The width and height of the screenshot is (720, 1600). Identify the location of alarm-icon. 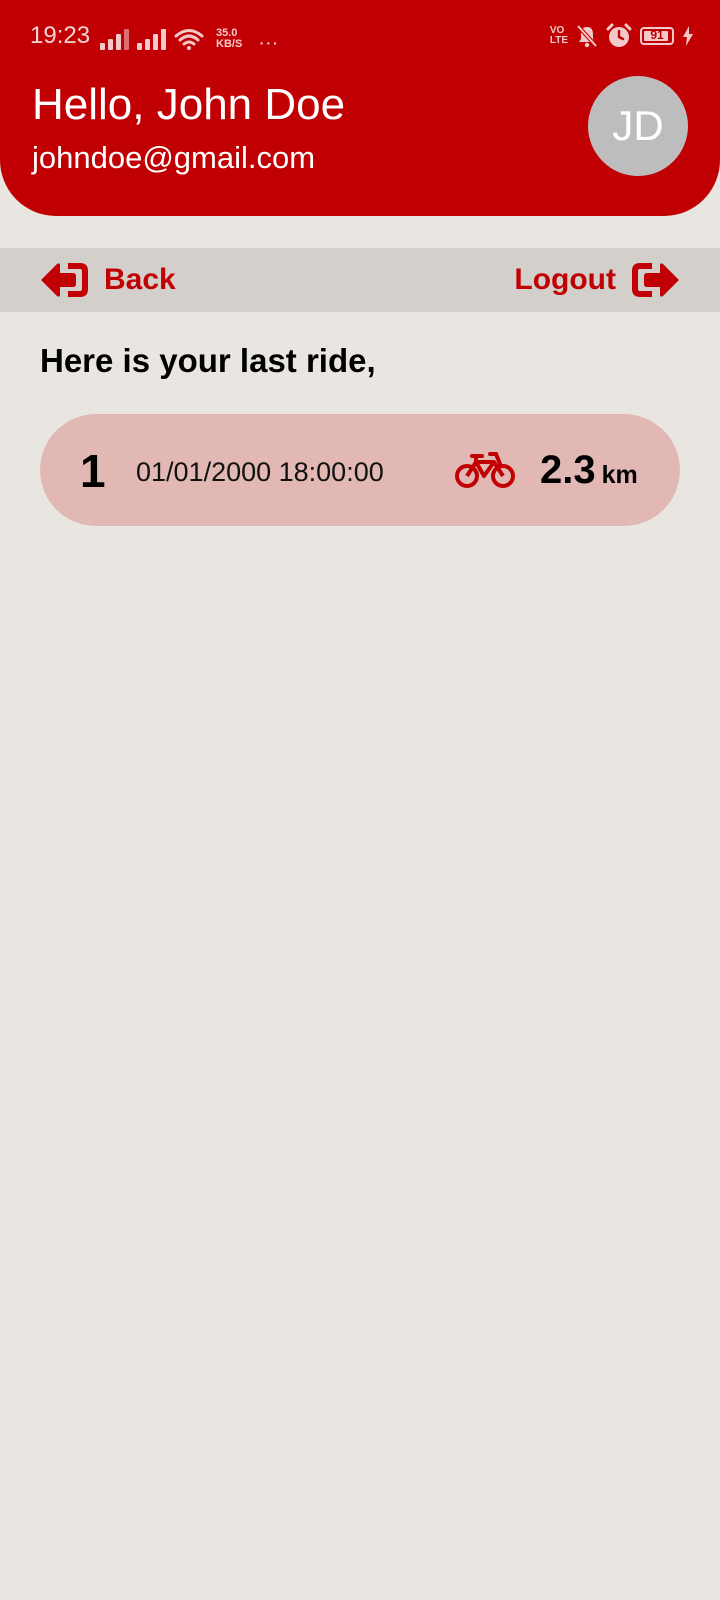
(619, 35).